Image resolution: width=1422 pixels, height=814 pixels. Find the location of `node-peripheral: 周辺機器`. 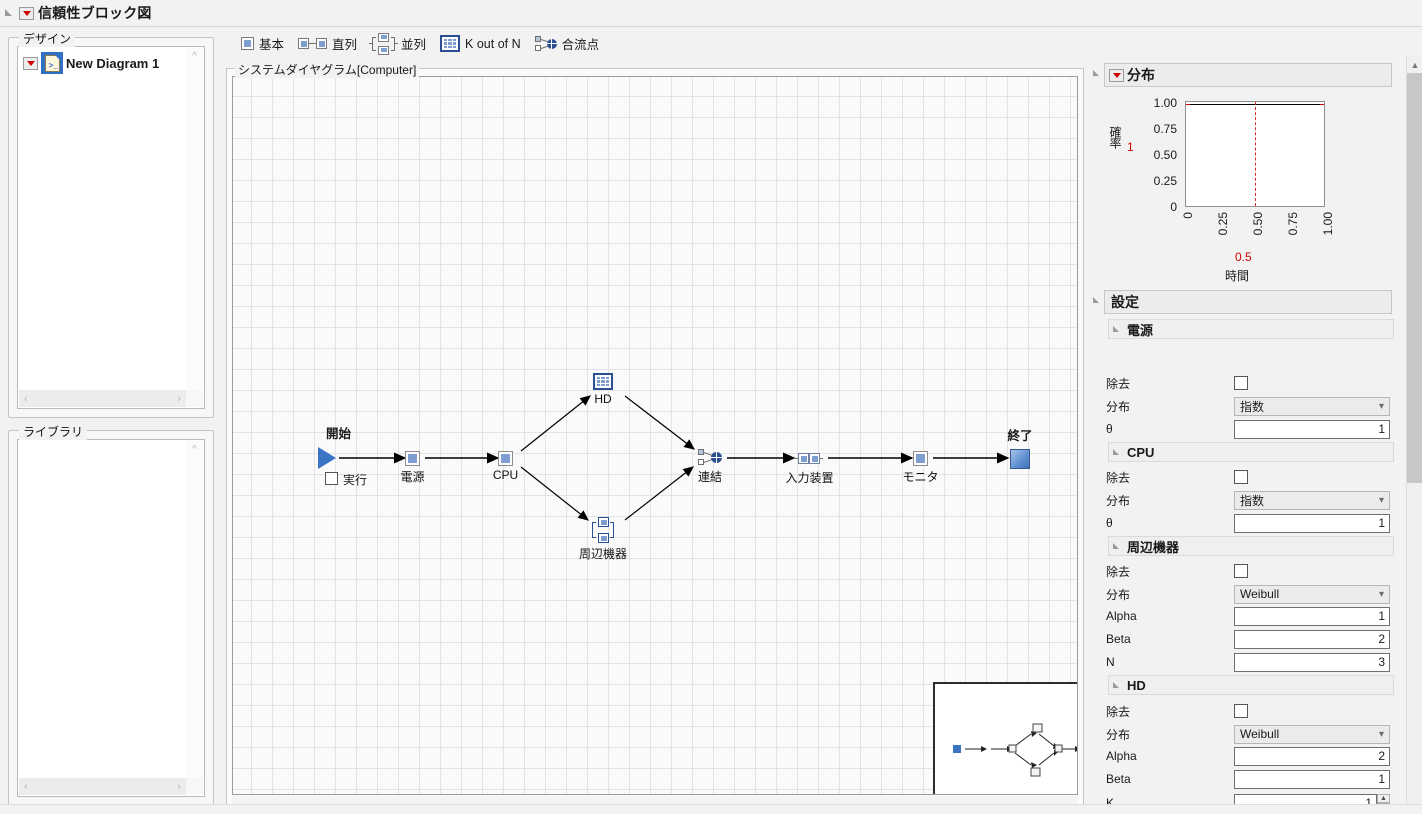

node-peripheral: 周辺機器 is located at coordinates (603, 539).